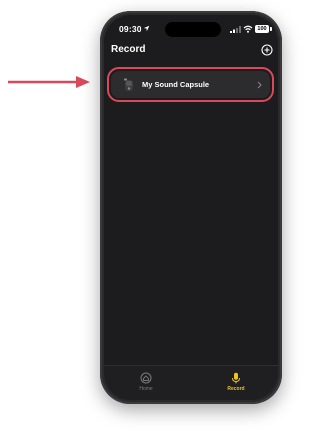 The height and width of the screenshot is (434, 320). I want to click on battery-icon: 100, so click(262, 29).